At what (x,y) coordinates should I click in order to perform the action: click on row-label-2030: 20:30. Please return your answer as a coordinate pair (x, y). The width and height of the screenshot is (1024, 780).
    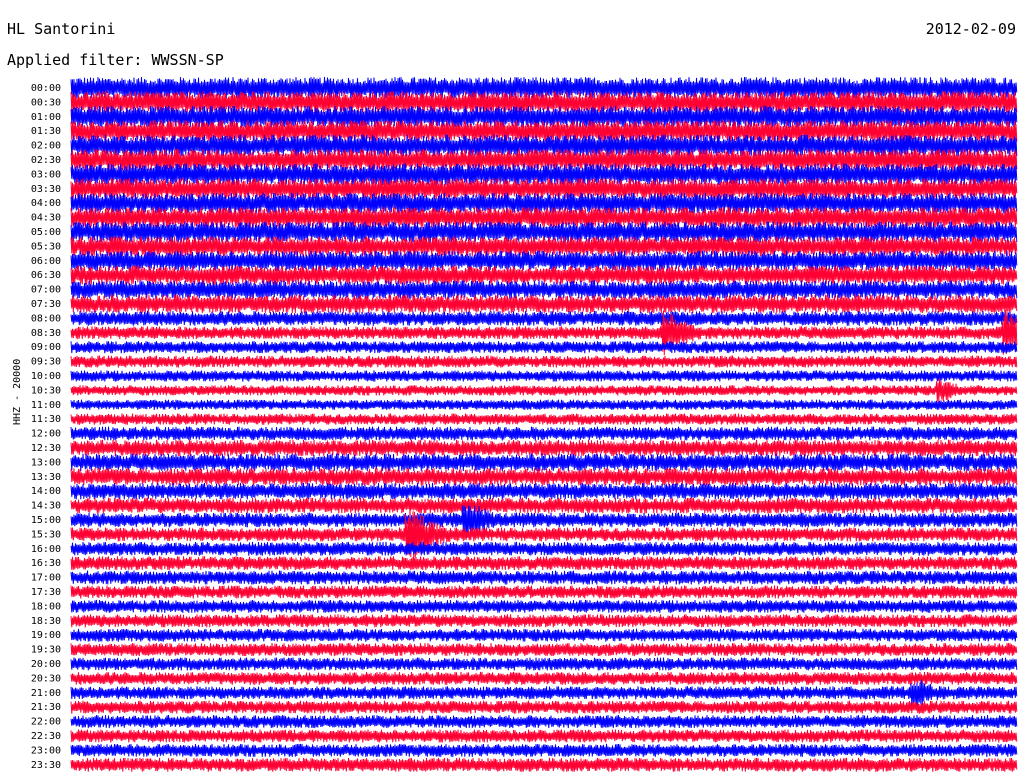
    Looking at the image, I should click on (46, 678).